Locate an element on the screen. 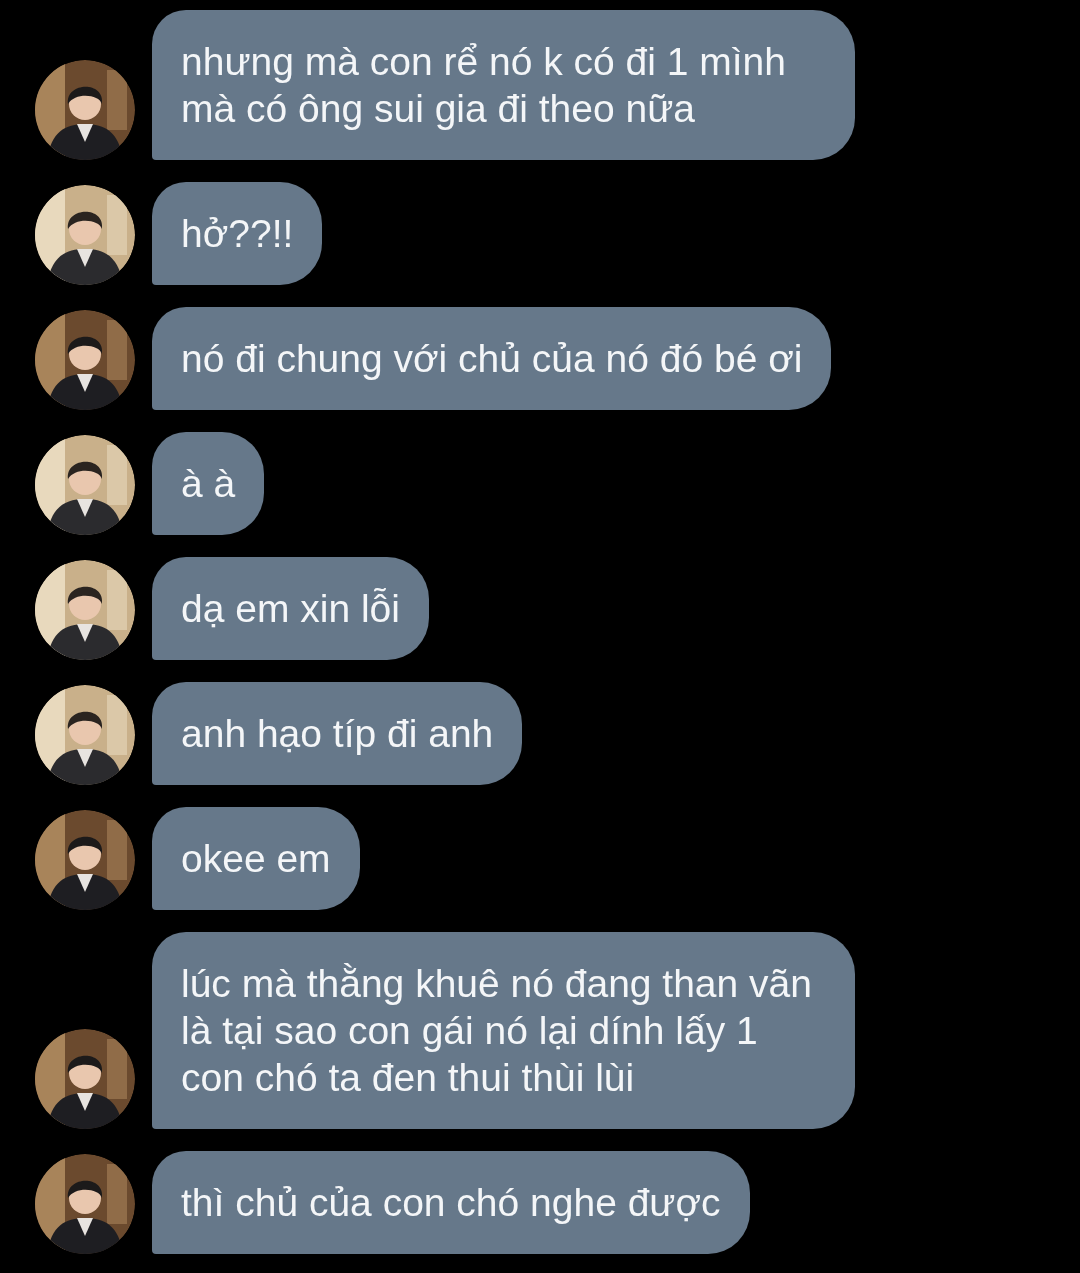  message-bubble: hở??!! is located at coordinates (237, 233).